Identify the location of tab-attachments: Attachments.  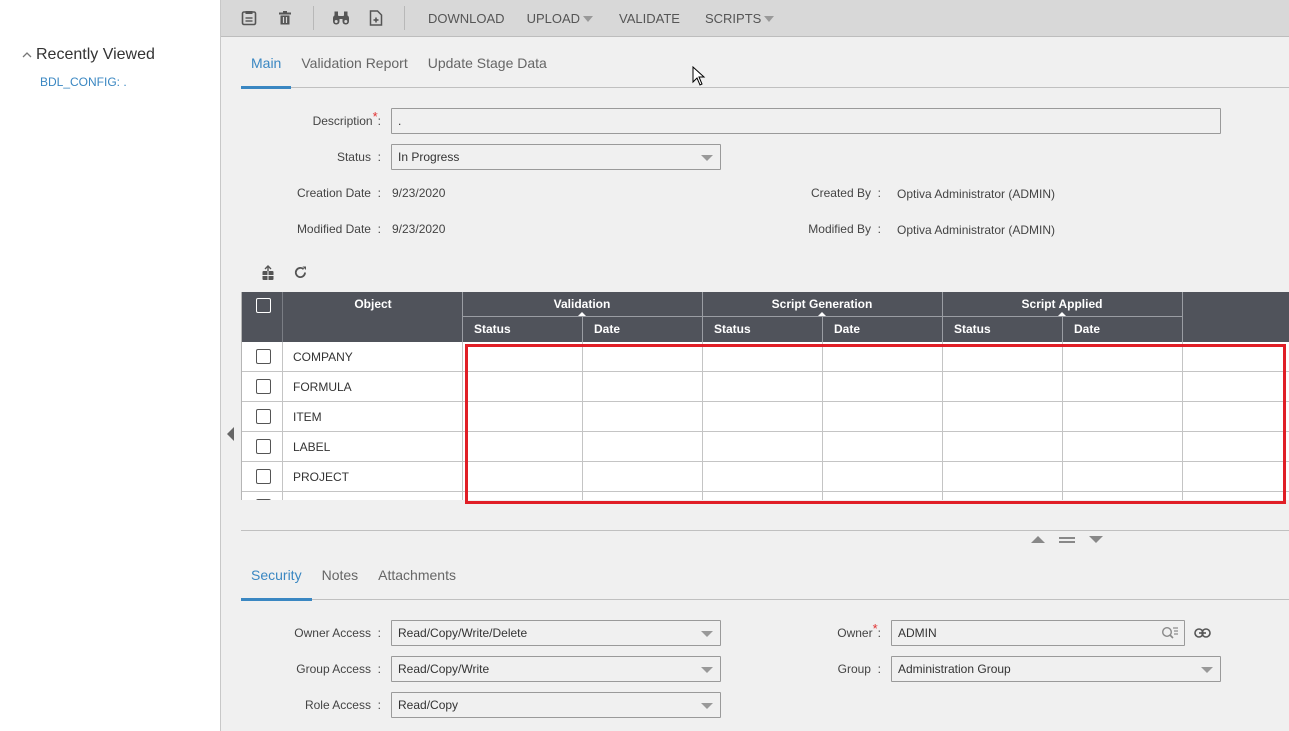
(417, 574).